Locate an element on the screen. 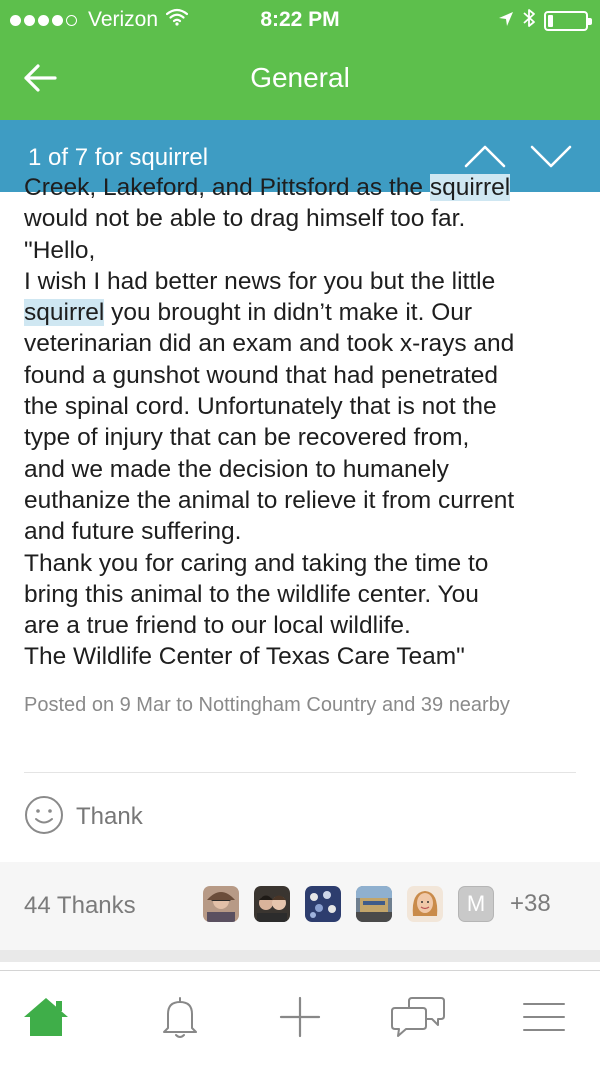 The height and width of the screenshot is (1065, 600). bell-icon is located at coordinates (180, 1019).